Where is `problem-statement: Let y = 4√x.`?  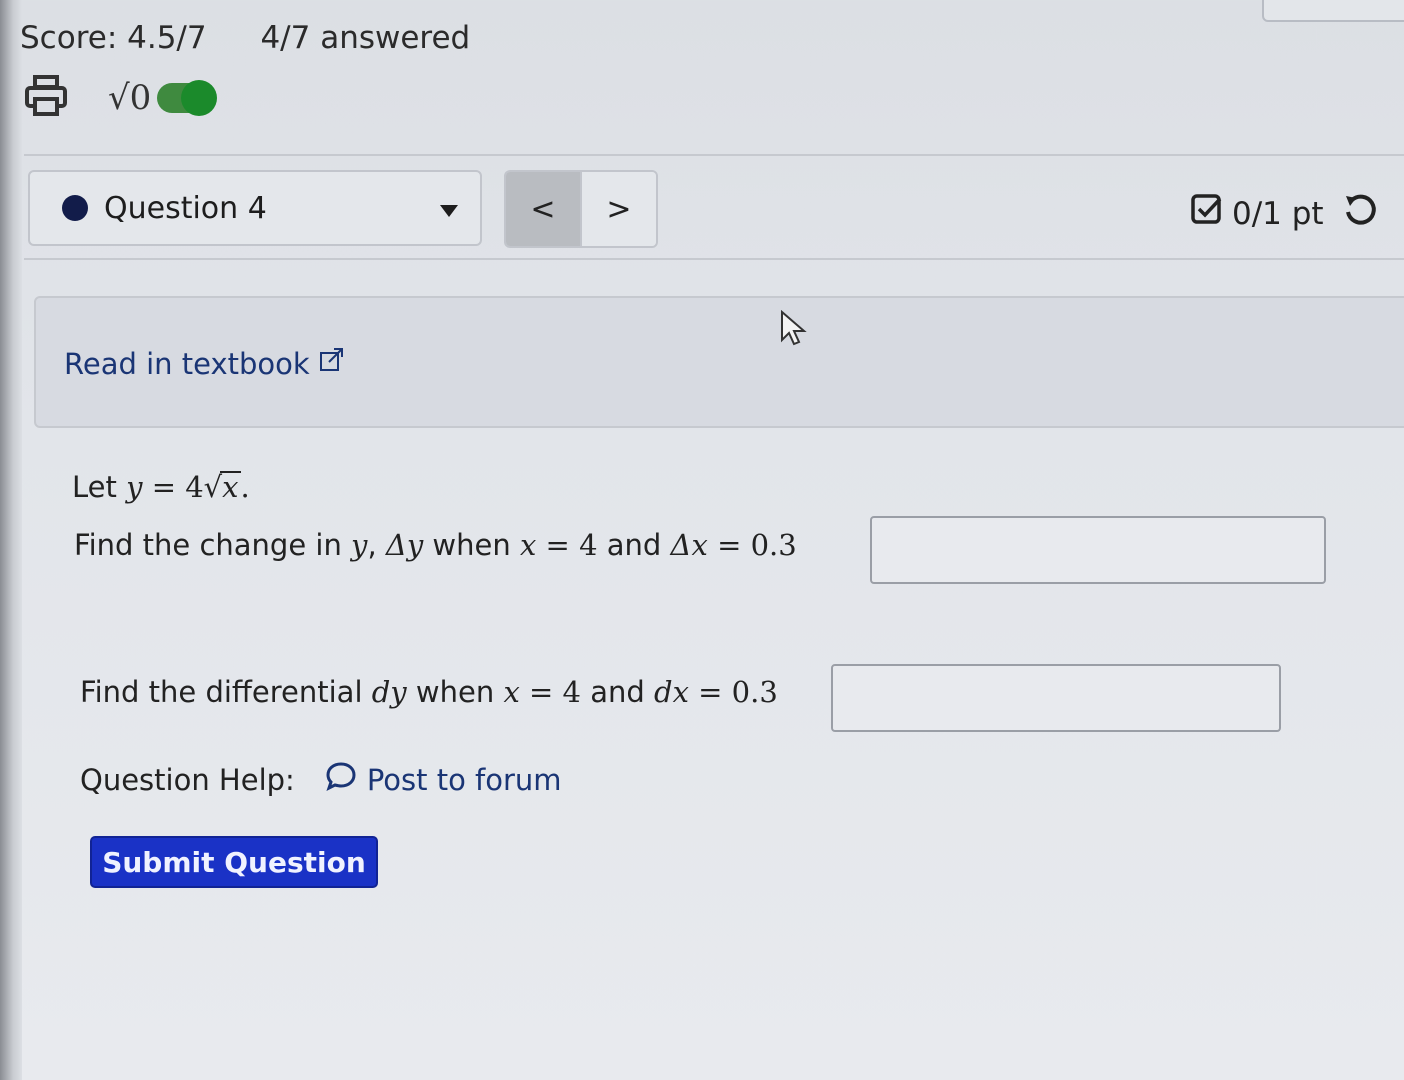
problem-statement: Let y = 4√x. is located at coordinates (161, 487).